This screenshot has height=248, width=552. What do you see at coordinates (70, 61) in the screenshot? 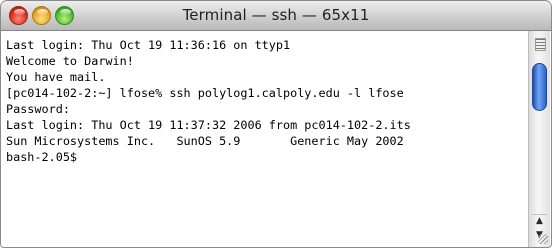
I see `terminal-line: Welcome to Darwin!` at bounding box center [70, 61].